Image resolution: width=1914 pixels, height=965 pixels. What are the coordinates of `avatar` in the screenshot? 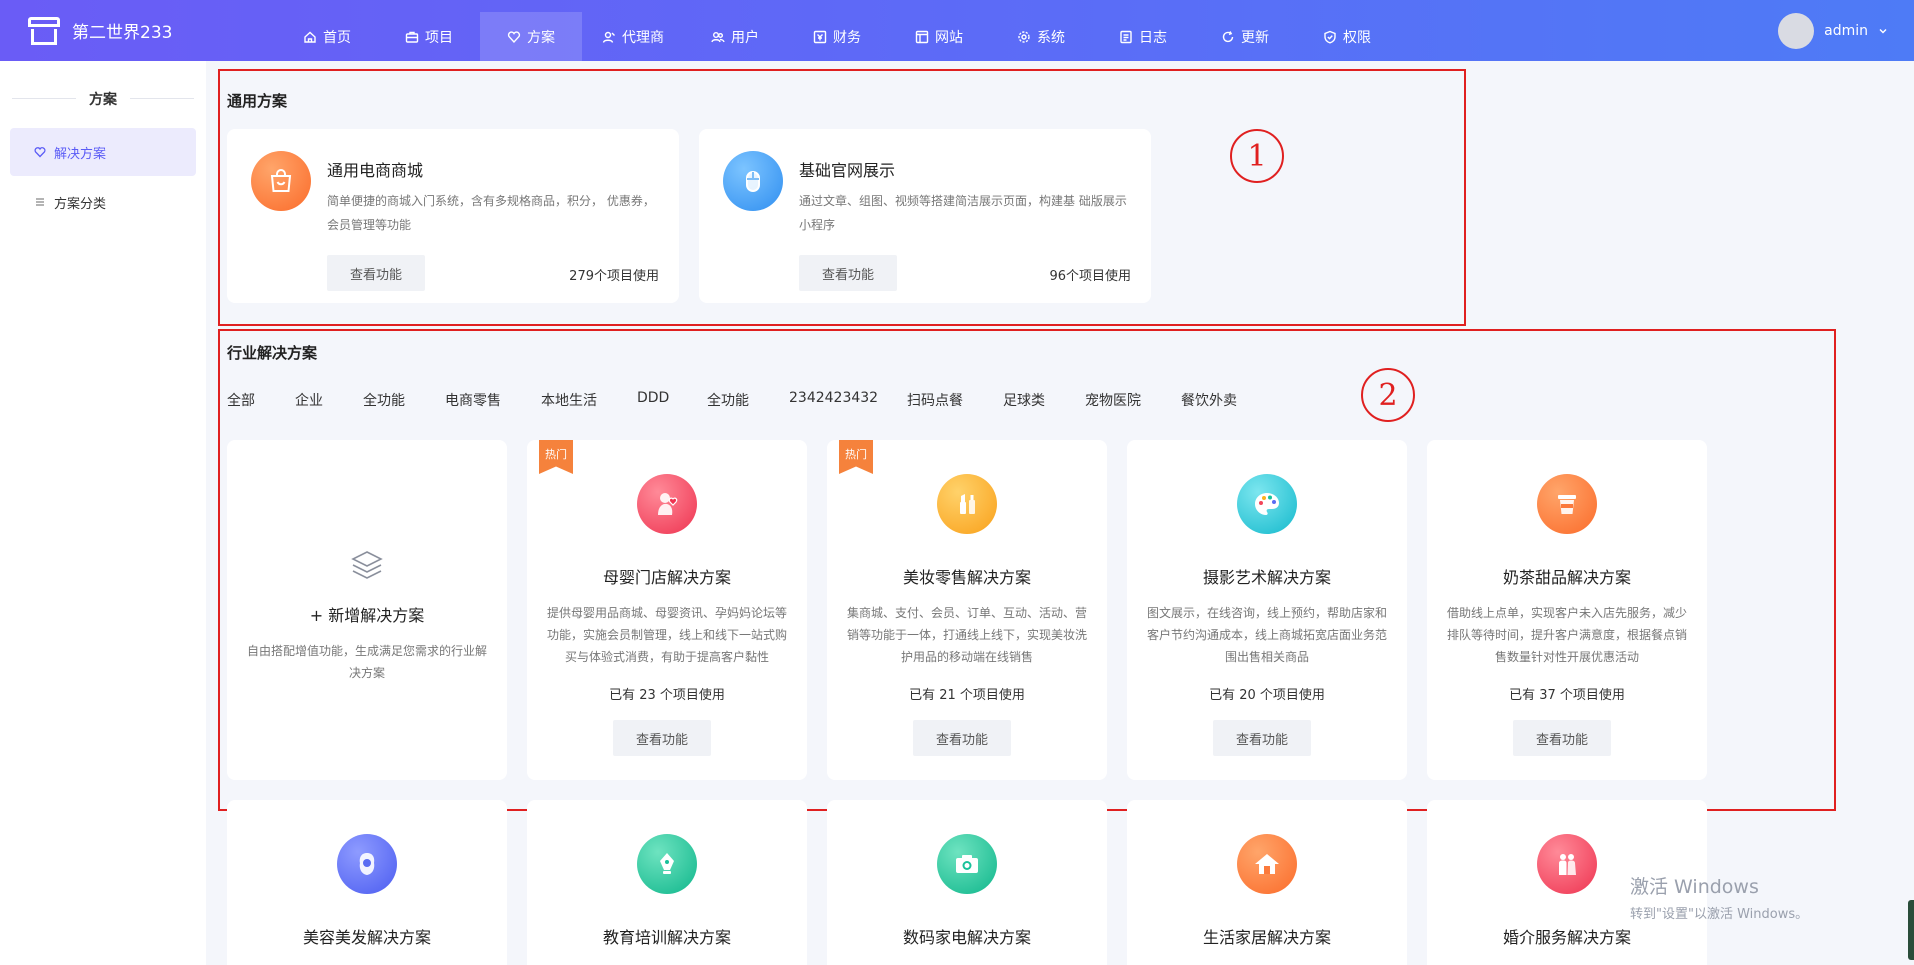 It's located at (1796, 30).